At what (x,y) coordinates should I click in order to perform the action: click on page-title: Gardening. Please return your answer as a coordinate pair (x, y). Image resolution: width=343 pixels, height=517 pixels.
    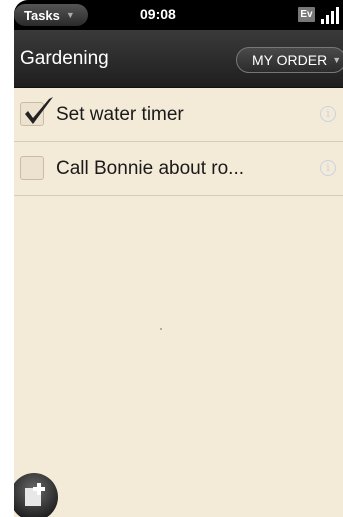
    Looking at the image, I should click on (64, 58).